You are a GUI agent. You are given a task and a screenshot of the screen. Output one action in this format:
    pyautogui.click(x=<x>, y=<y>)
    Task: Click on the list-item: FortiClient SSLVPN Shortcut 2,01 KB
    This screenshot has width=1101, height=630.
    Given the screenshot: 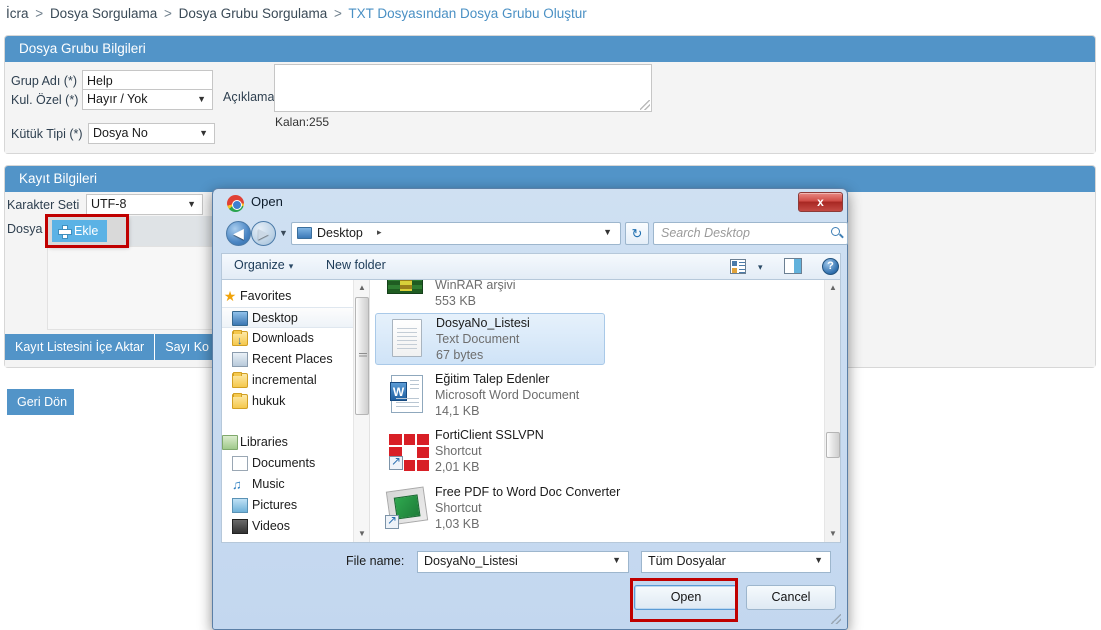 What is the action you would take?
    pyautogui.click(x=490, y=452)
    